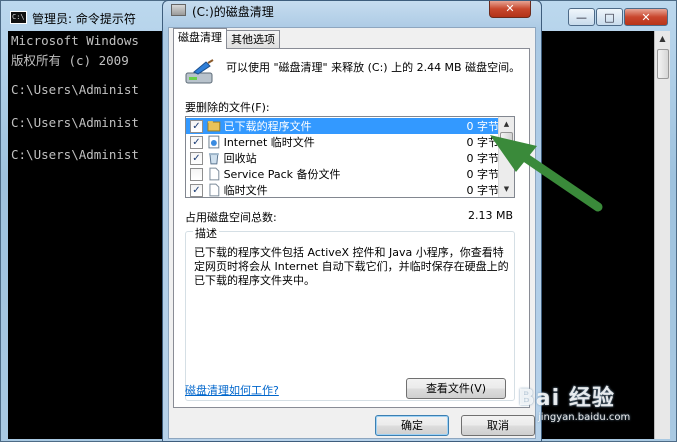 This screenshot has height=442, width=677. Describe the element at coordinates (510, 9) in the screenshot. I see `dialog-close-button: ✕` at that location.